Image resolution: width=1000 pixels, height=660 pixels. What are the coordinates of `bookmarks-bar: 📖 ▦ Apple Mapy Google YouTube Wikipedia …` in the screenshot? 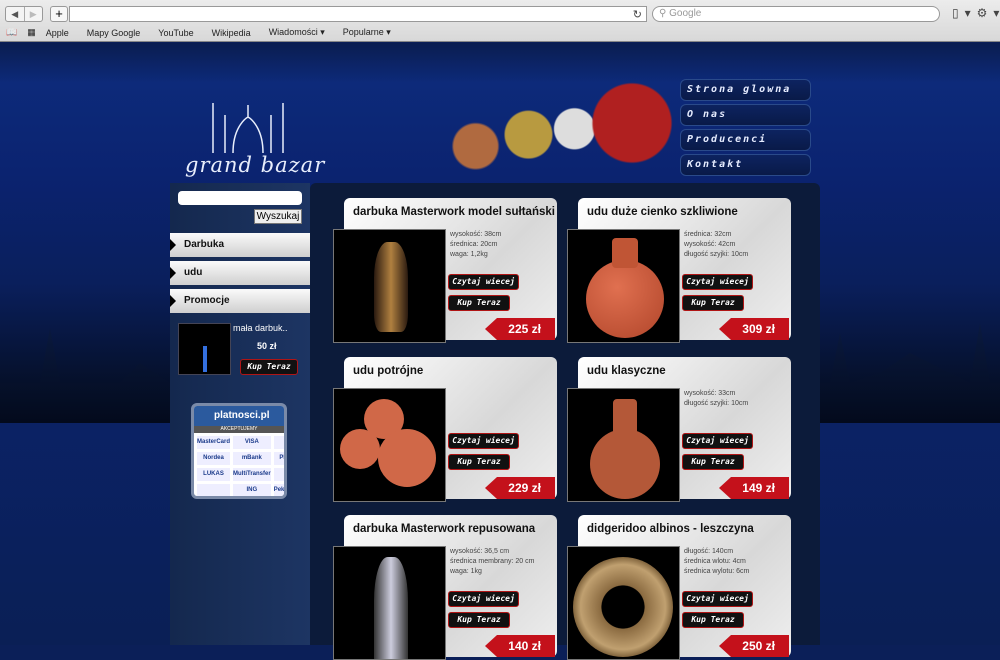 It's located at (207, 32).